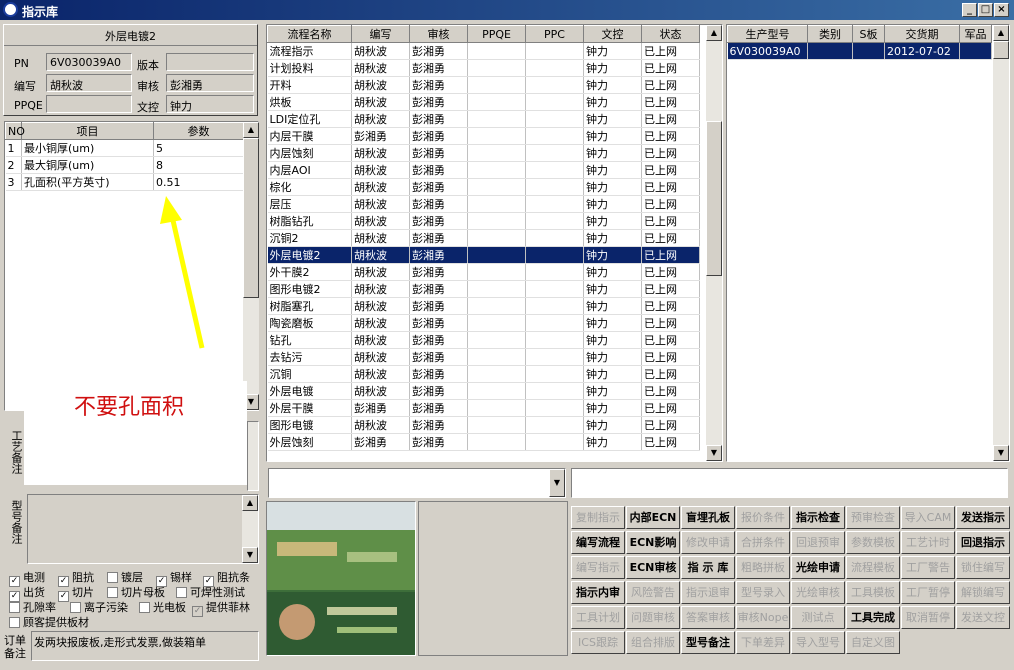 The width and height of the screenshot is (1014, 670). Describe the element at coordinates (708, 642) in the screenshot. I see `action-button: 型号备注` at that location.